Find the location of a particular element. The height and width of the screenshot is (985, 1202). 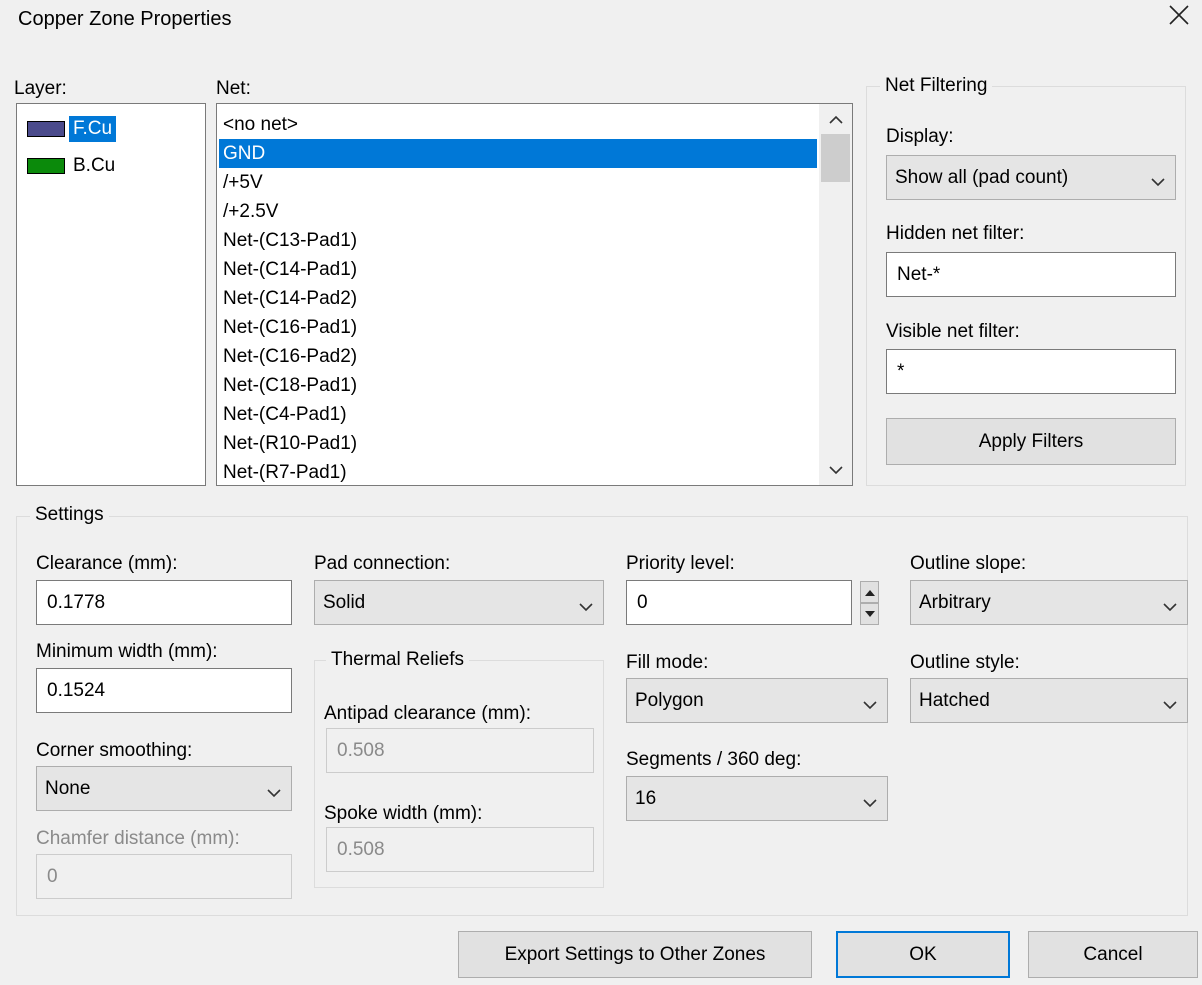

outline-slope-value: Arbitrary is located at coordinates (955, 602).